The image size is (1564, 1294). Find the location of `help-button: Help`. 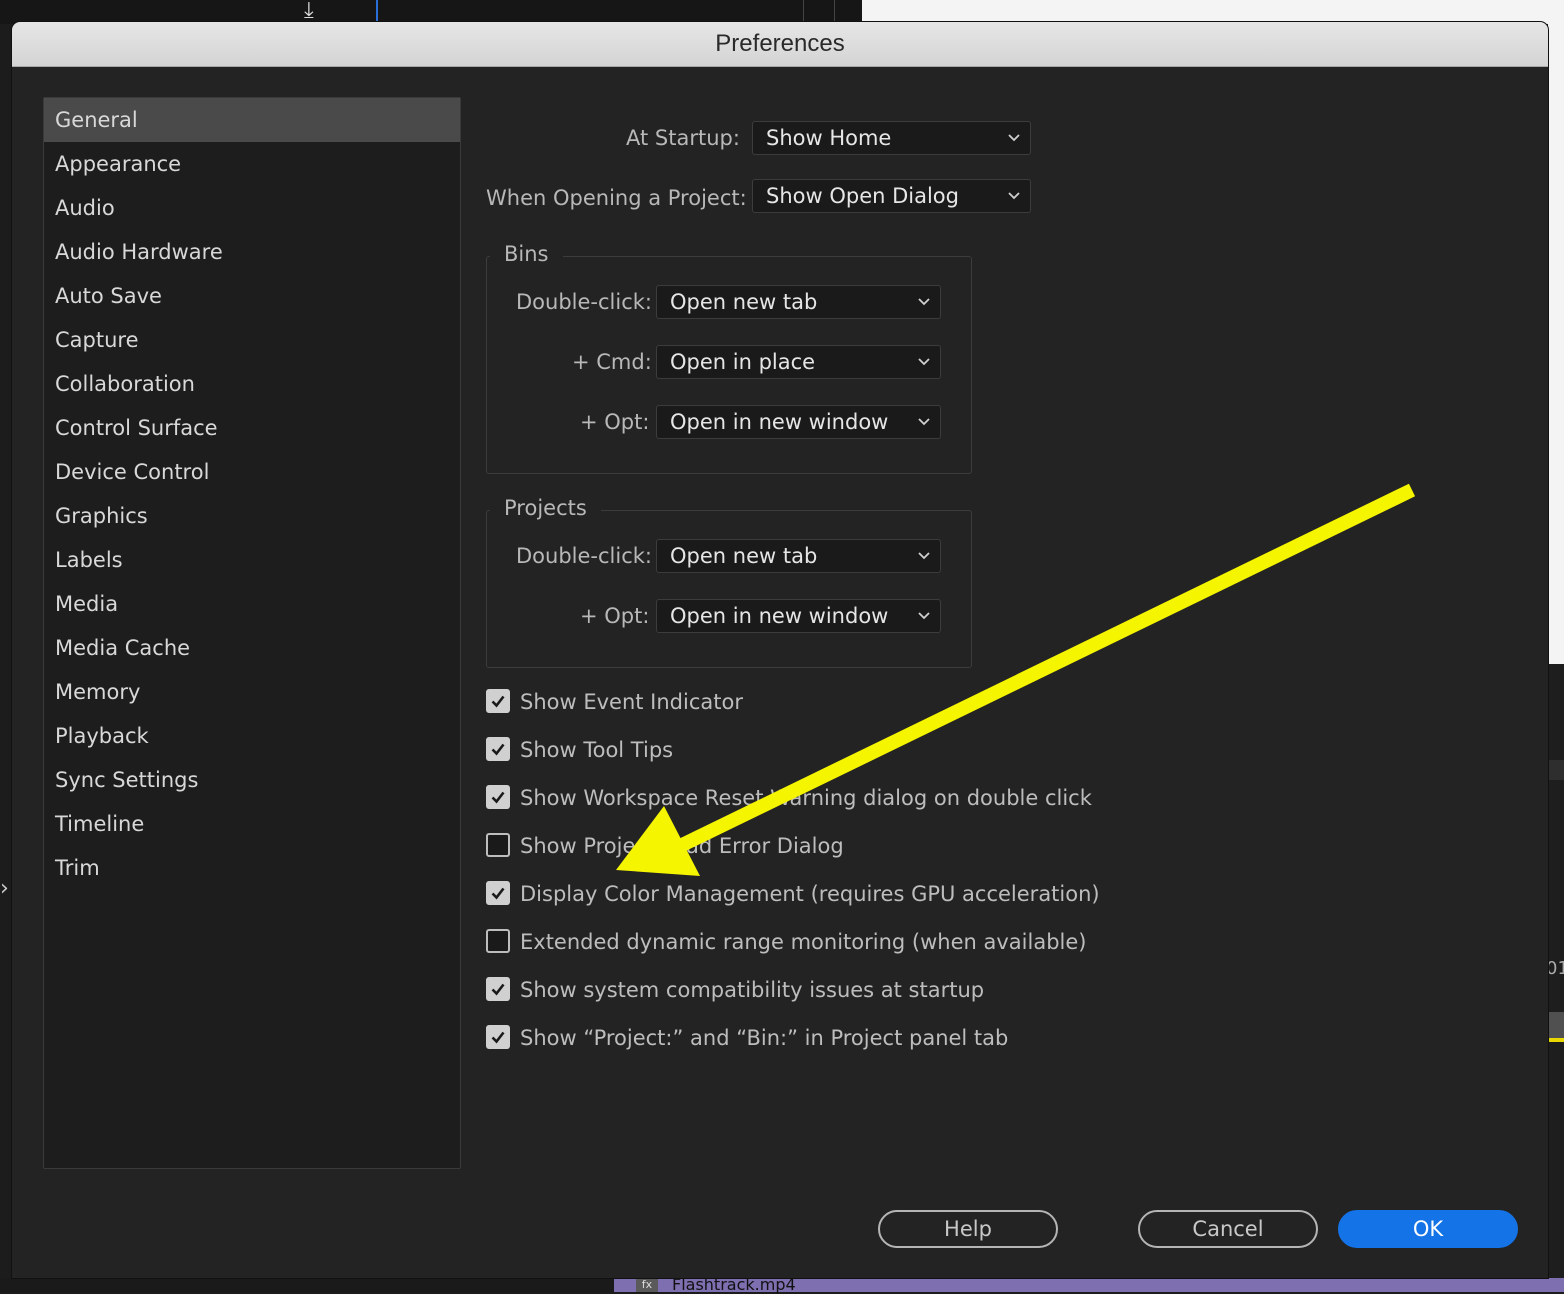

help-button: Help is located at coordinates (968, 1229).